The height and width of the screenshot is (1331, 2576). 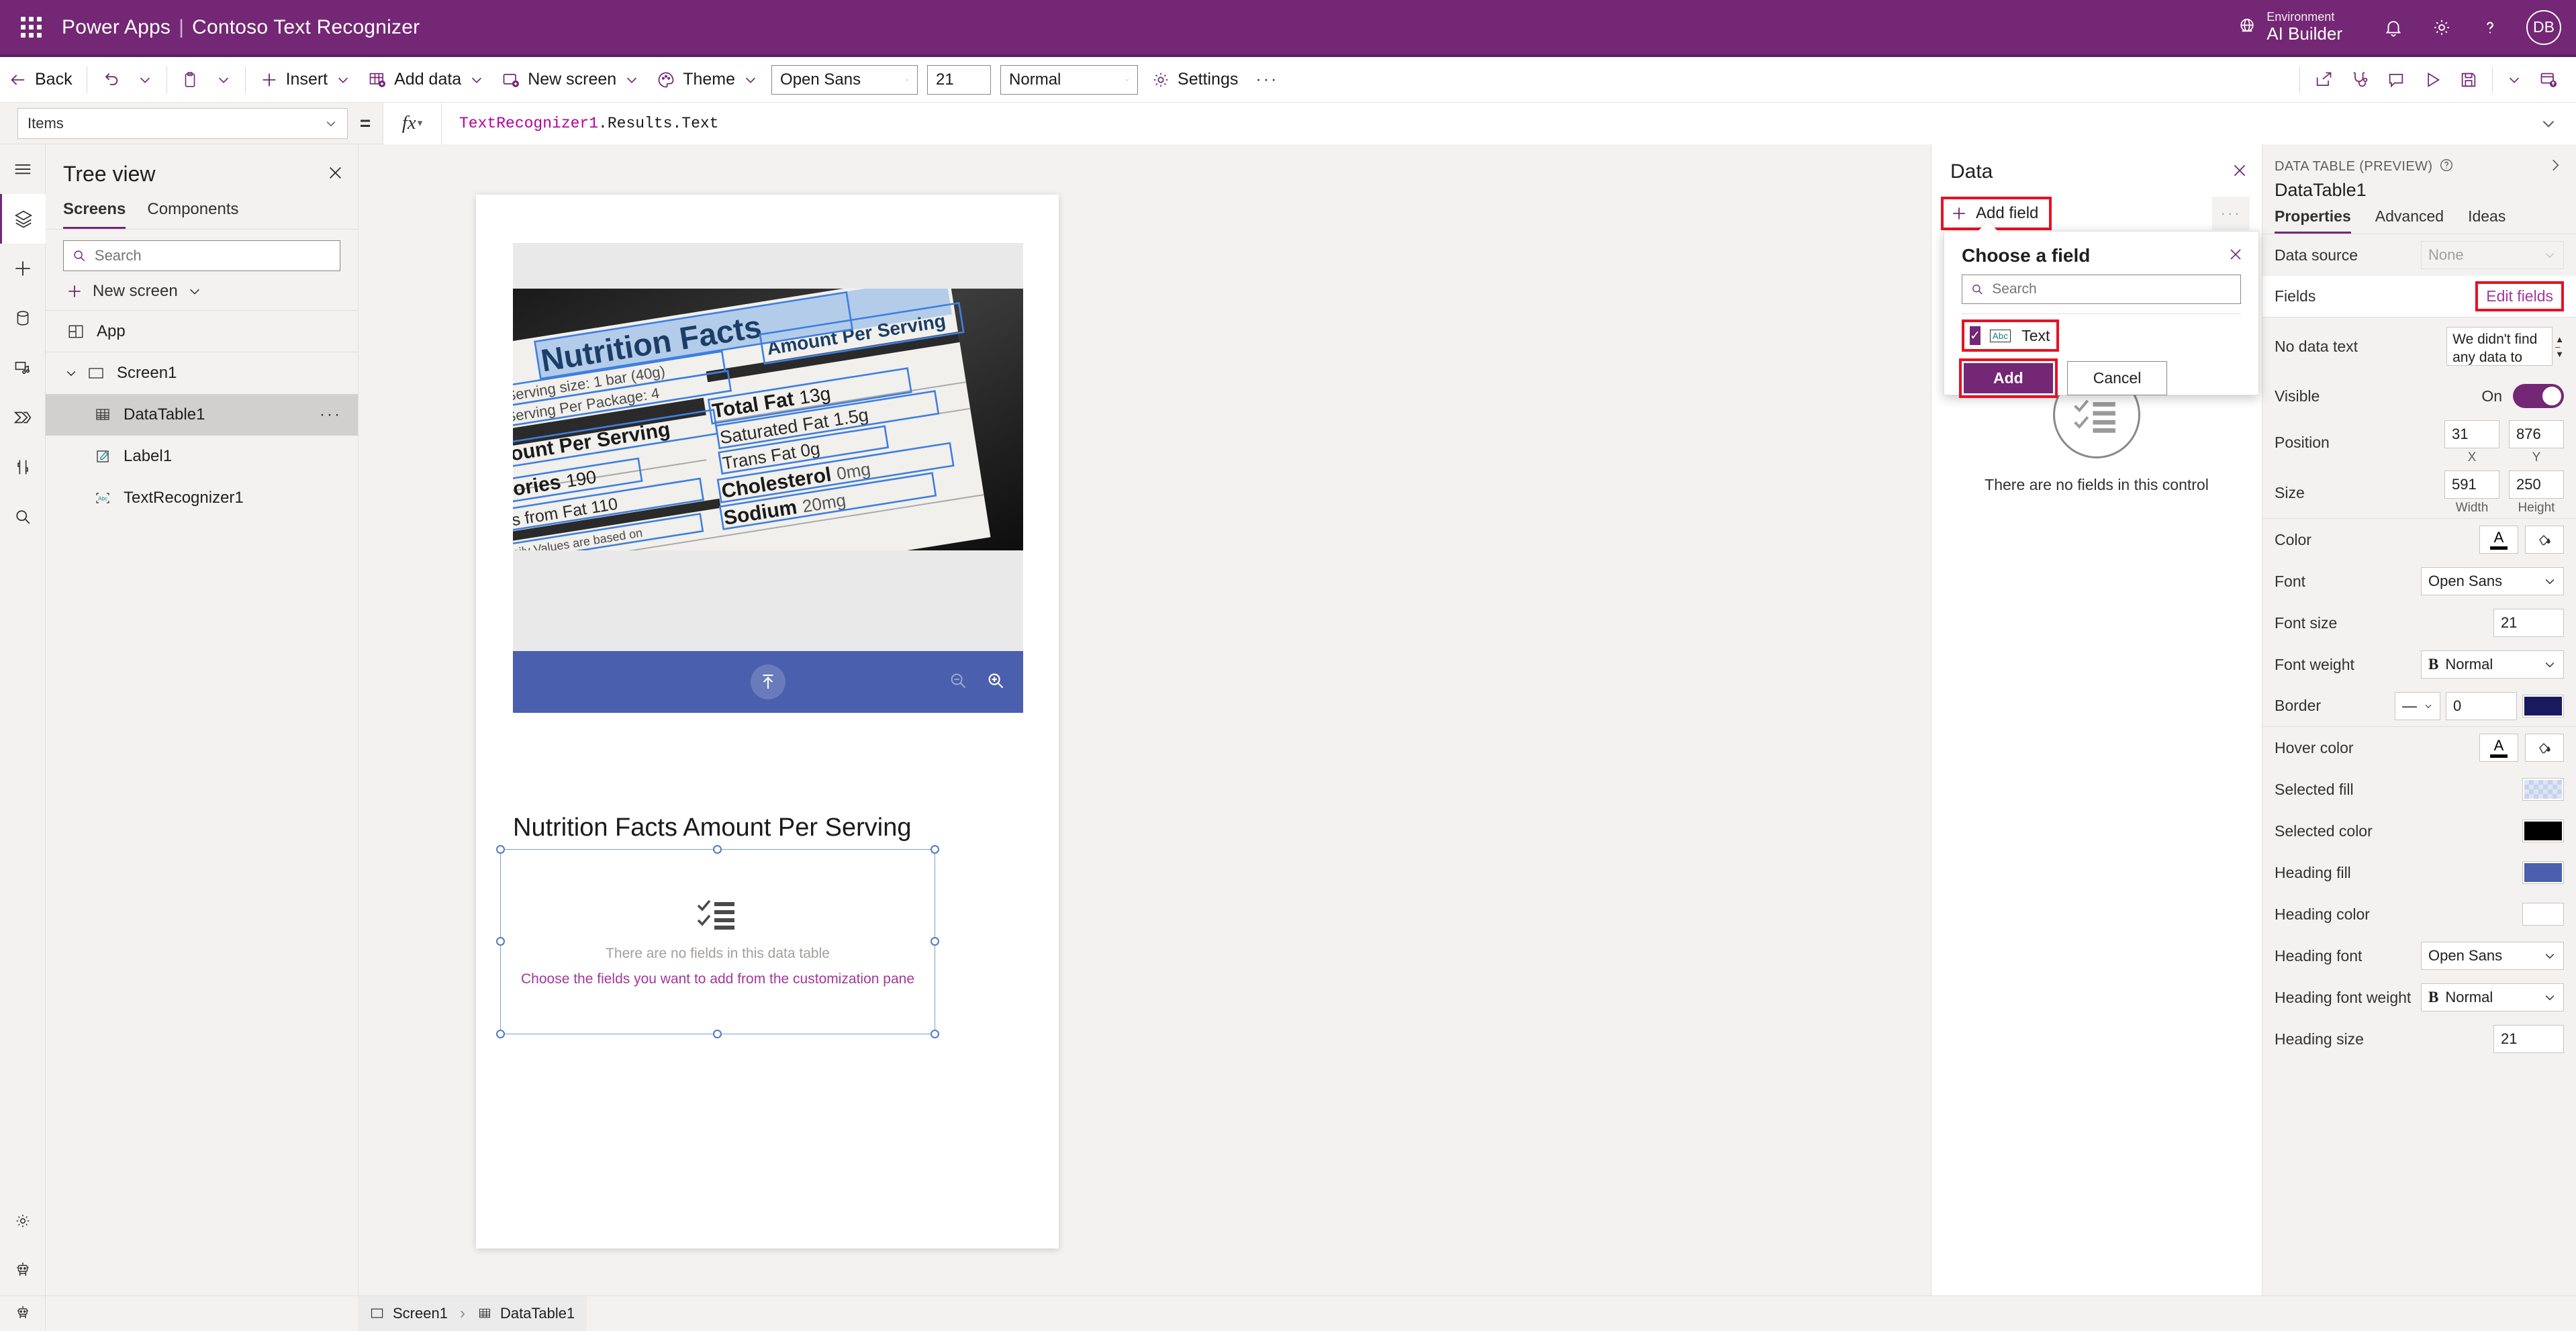 What do you see at coordinates (412, 123) in the screenshot?
I see `fx-button: fx ▾` at bounding box center [412, 123].